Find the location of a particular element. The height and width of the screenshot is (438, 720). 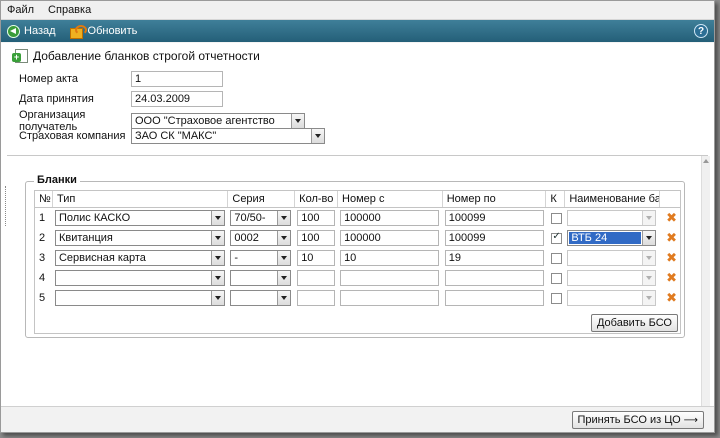

qty-field: 10 is located at coordinates (316, 258).